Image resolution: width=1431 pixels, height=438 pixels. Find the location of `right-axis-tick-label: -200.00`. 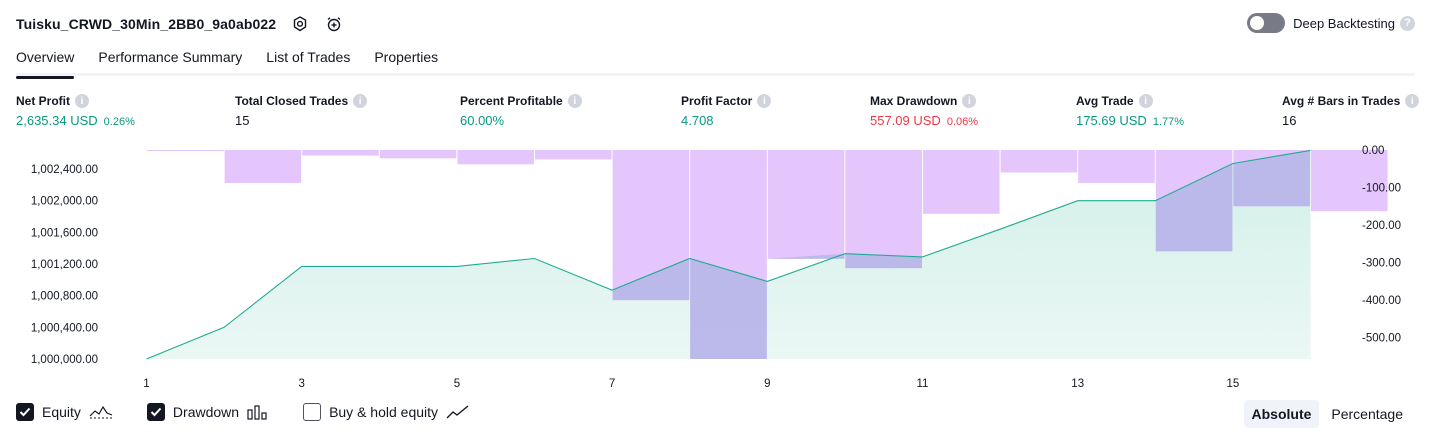

right-axis-tick-label: -200.00 is located at coordinates (1381, 226).